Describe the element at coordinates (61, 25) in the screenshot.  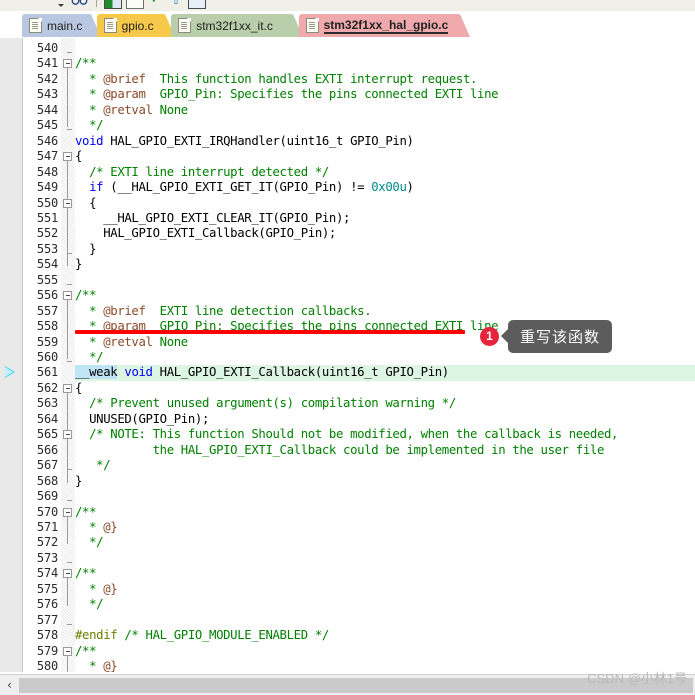
I see `editor-tab-main-c: main.c` at that location.